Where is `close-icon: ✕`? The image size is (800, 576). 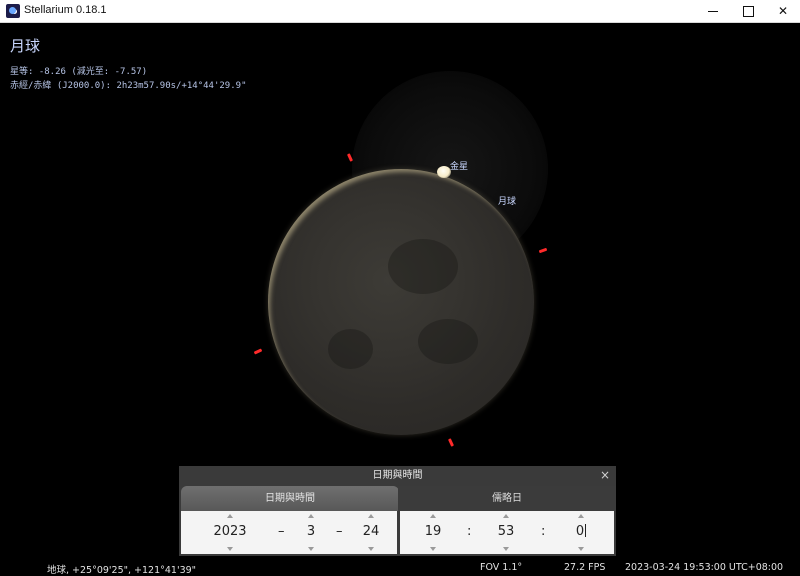
close-icon: ✕ is located at coordinates (783, 11).